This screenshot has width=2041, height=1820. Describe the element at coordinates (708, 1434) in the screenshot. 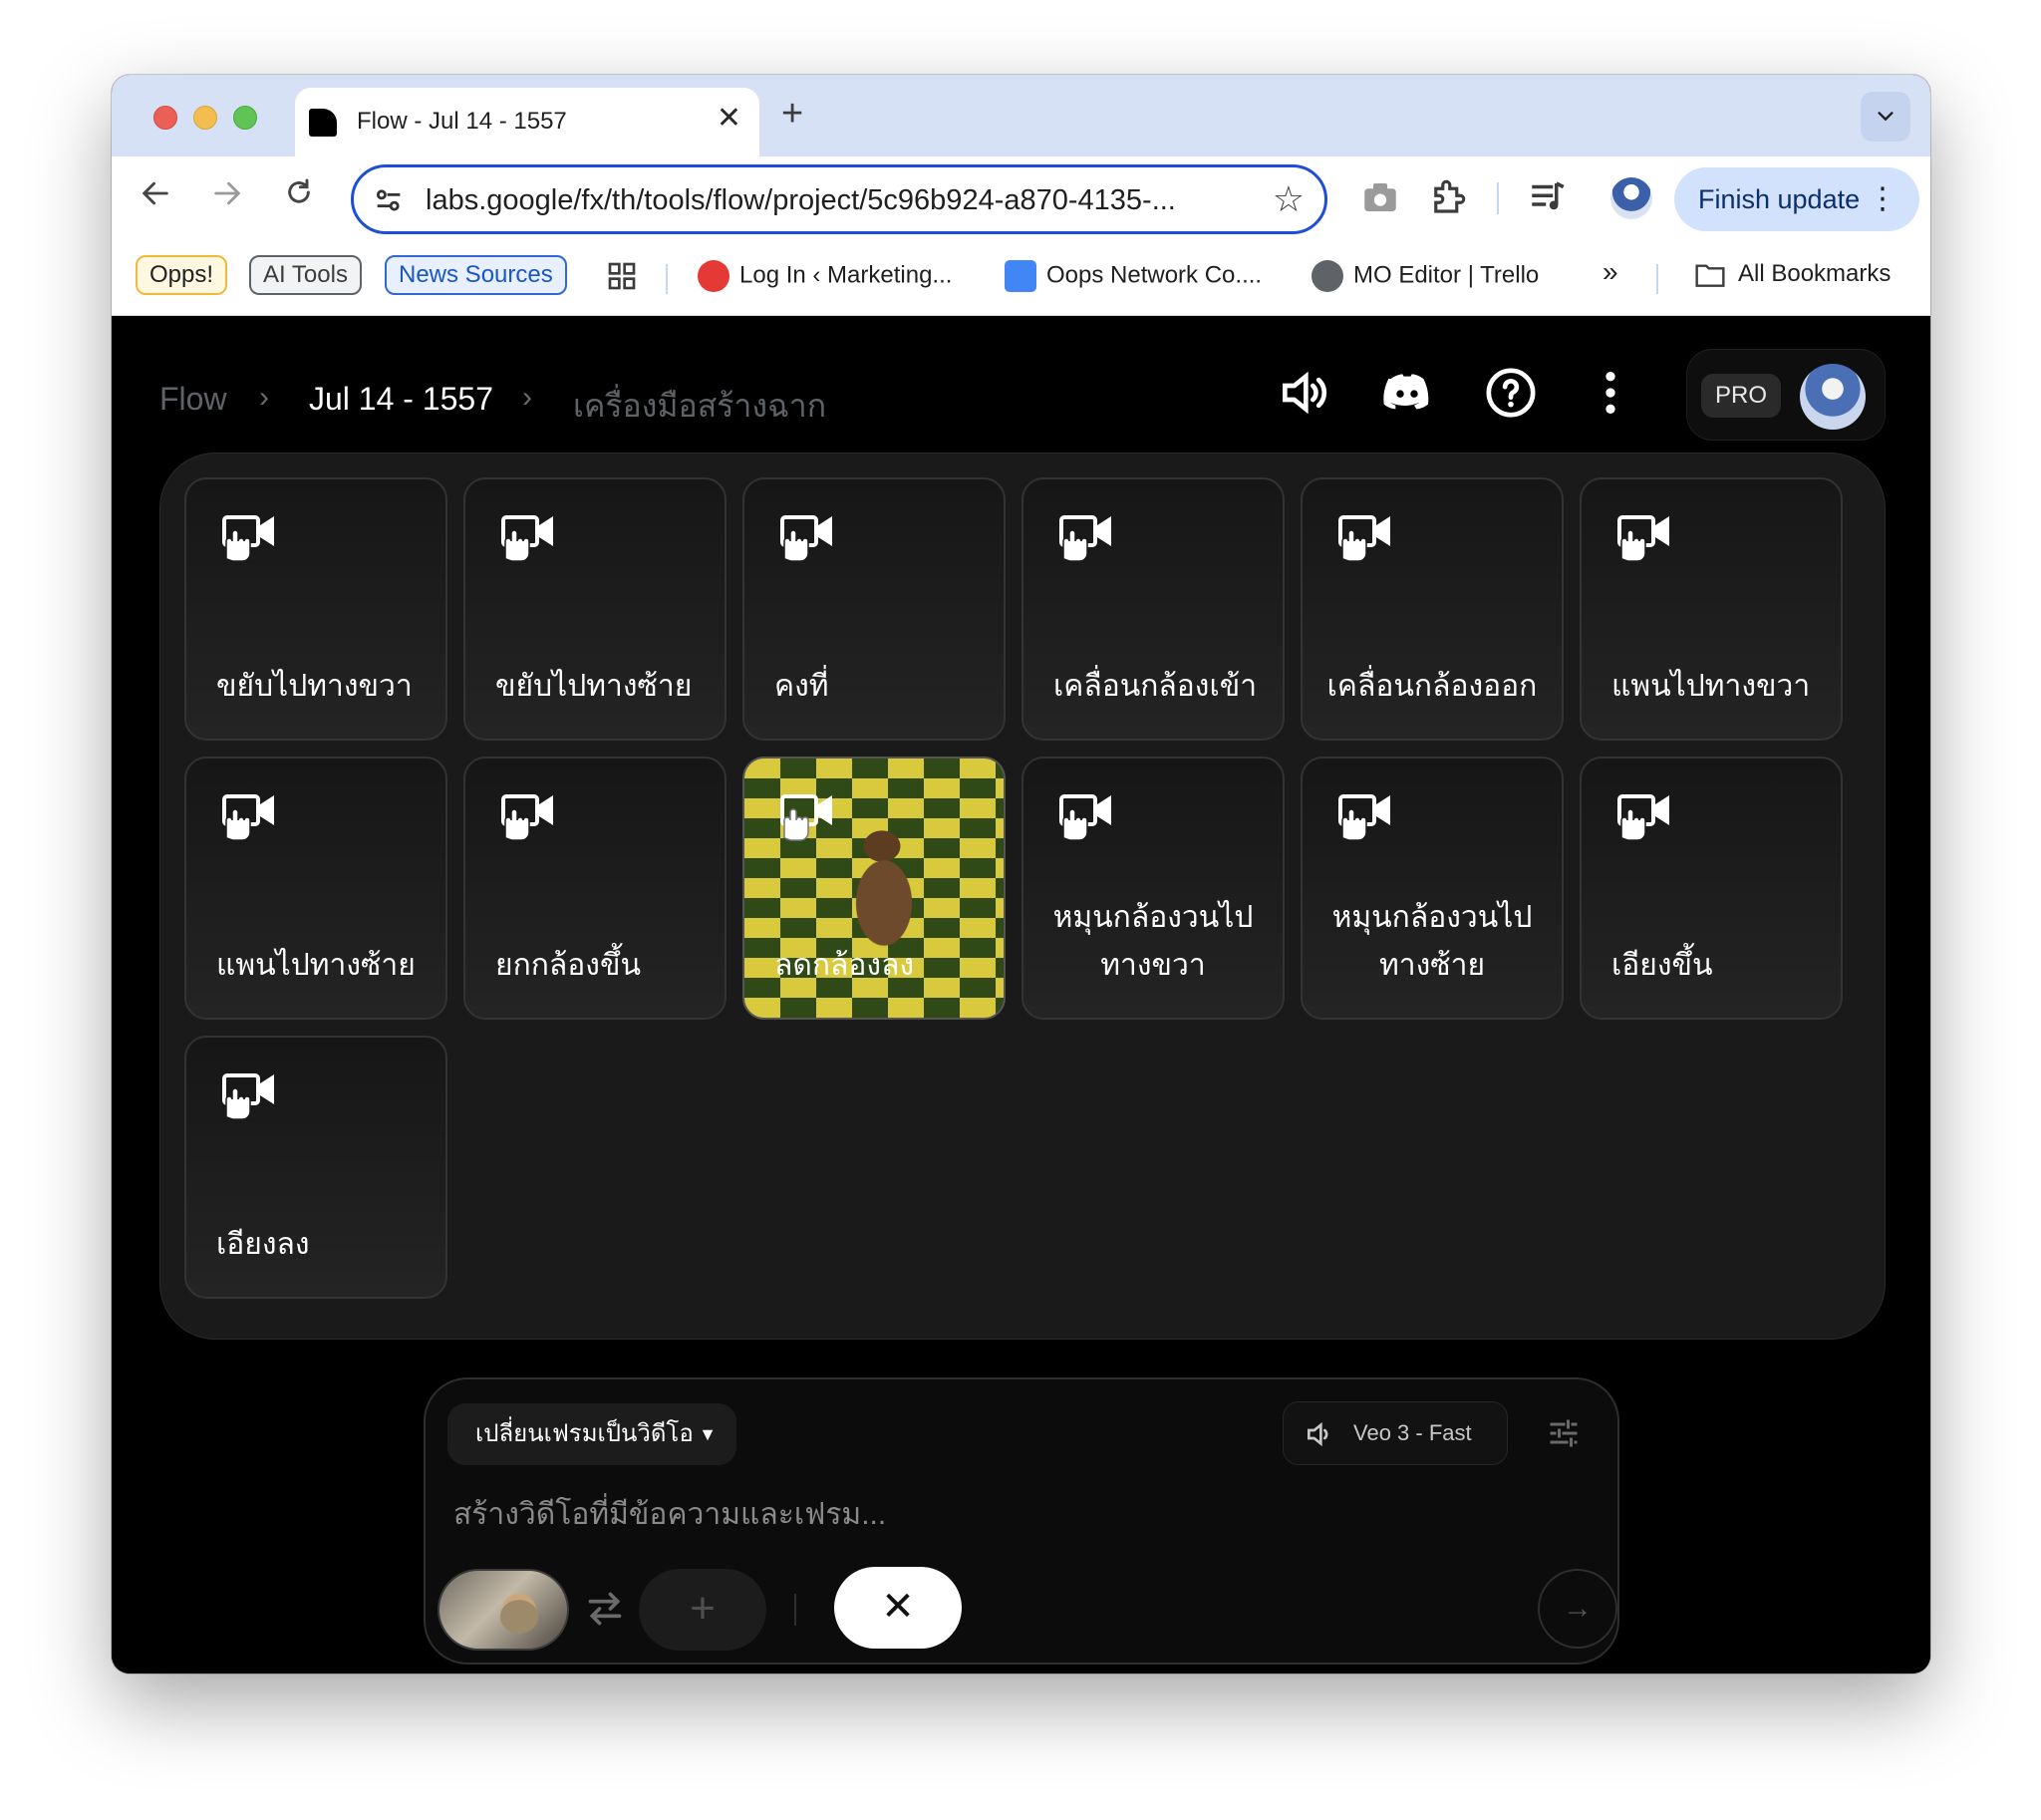

I see `caret-down-icon: ▼` at that location.